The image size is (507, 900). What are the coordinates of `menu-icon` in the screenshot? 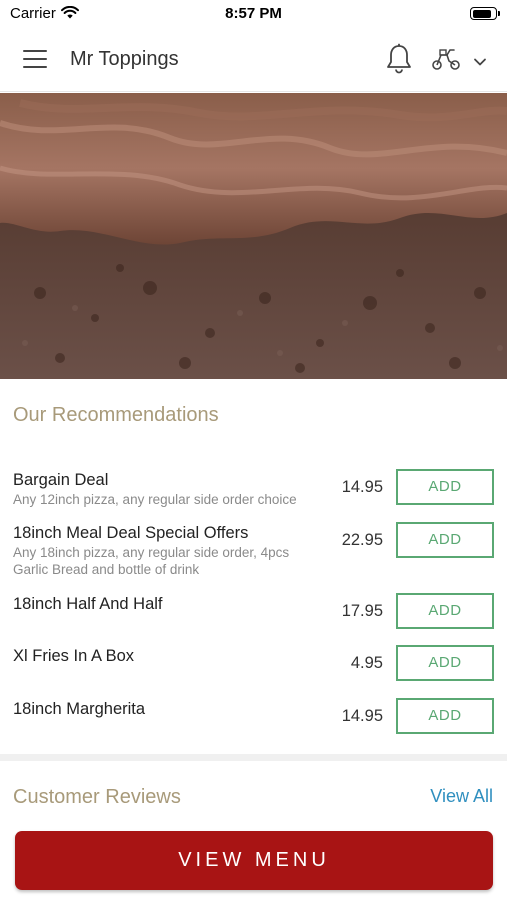 It's located at (35, 59).